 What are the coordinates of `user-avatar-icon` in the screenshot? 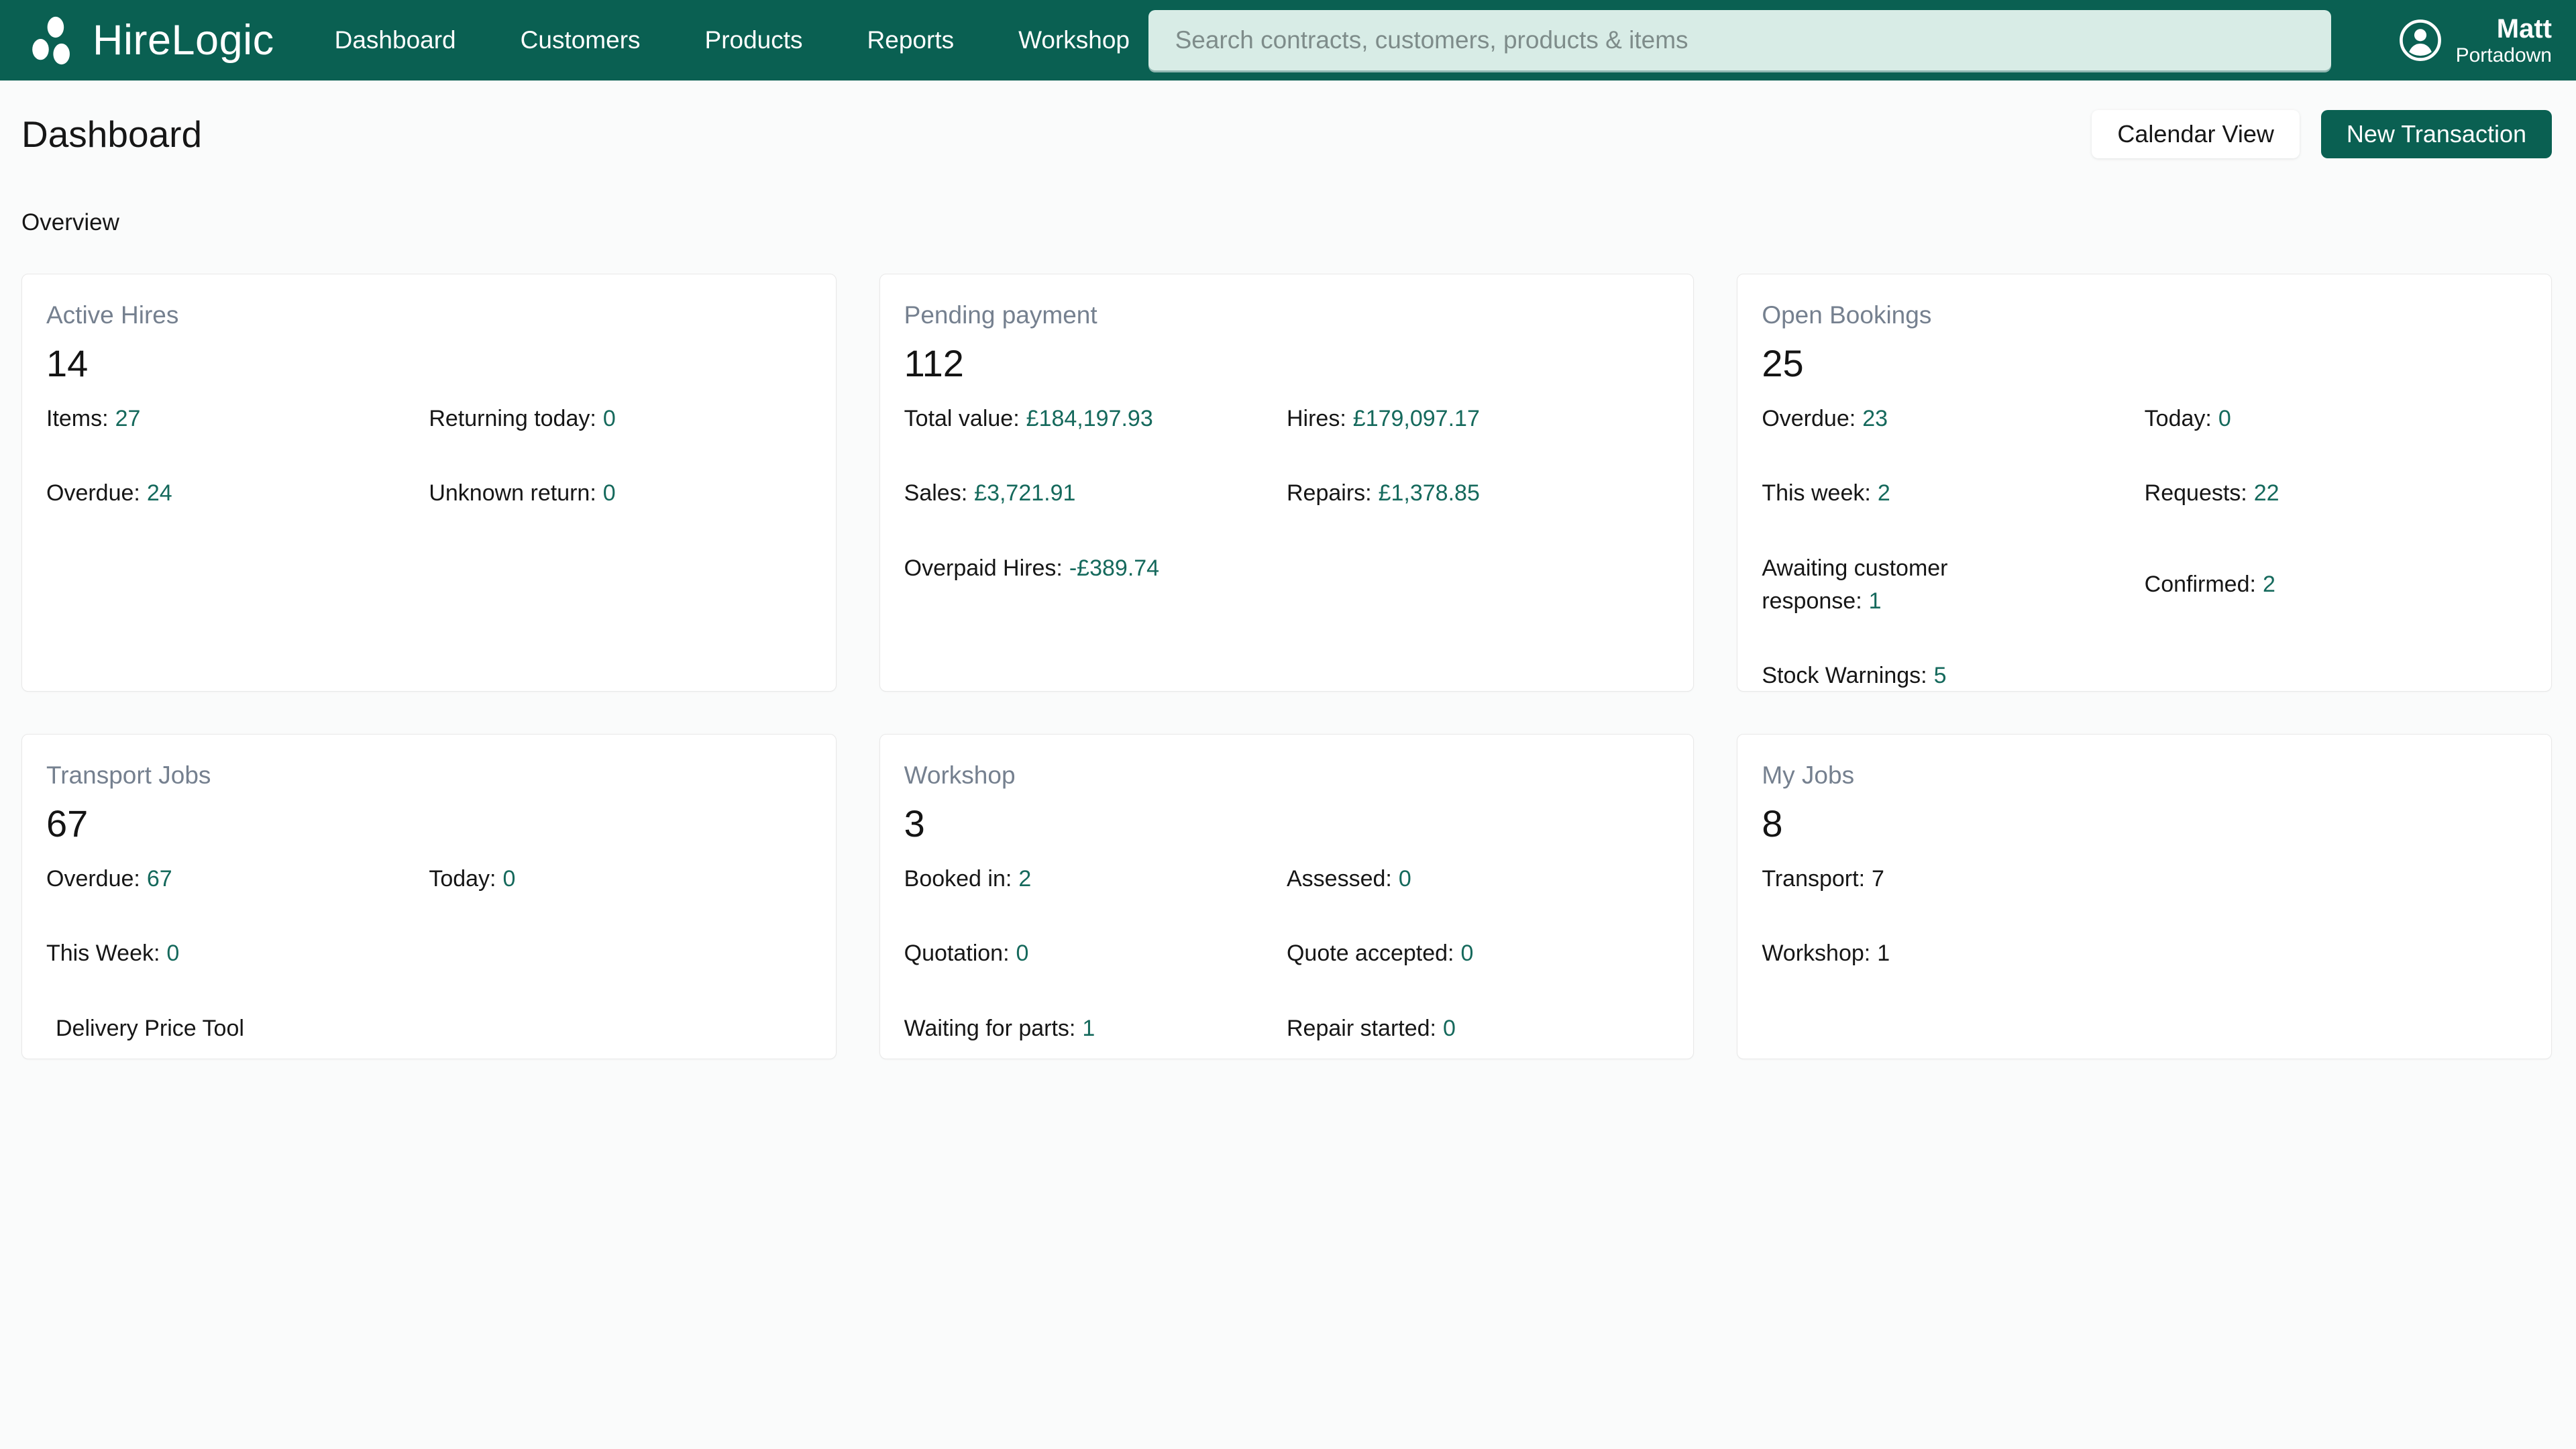 It's located at (2420, 40).